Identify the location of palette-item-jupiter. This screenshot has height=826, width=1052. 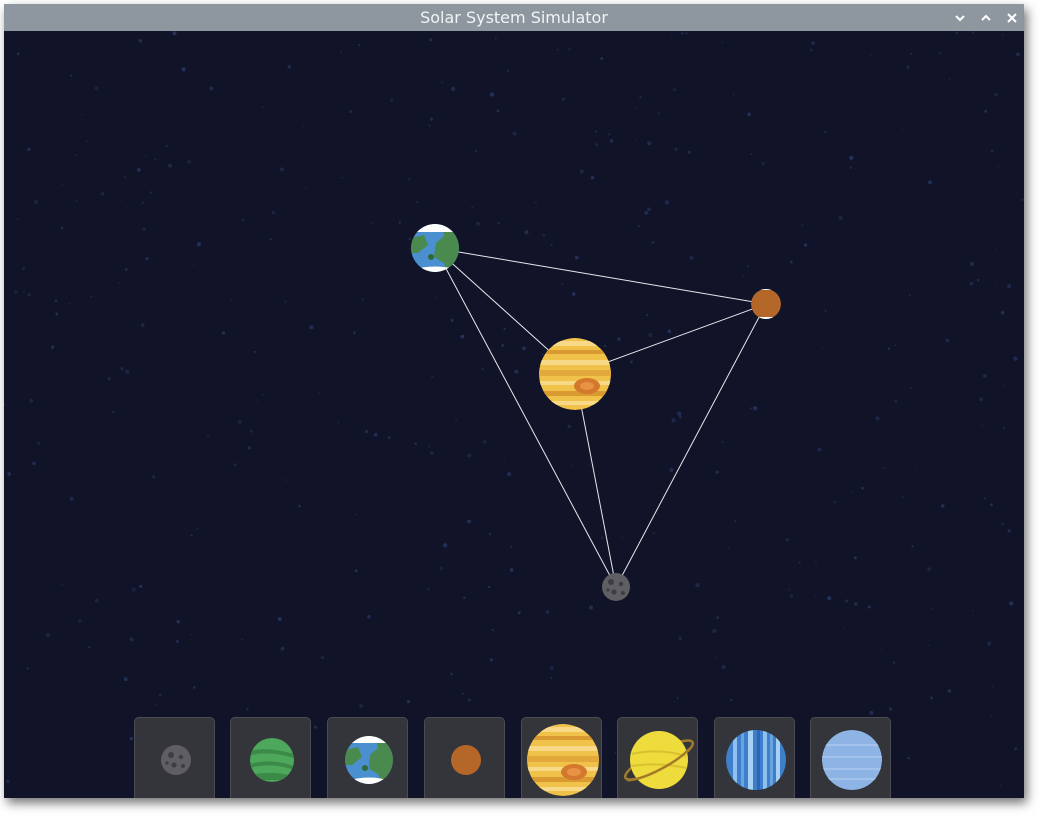
(561, 757).